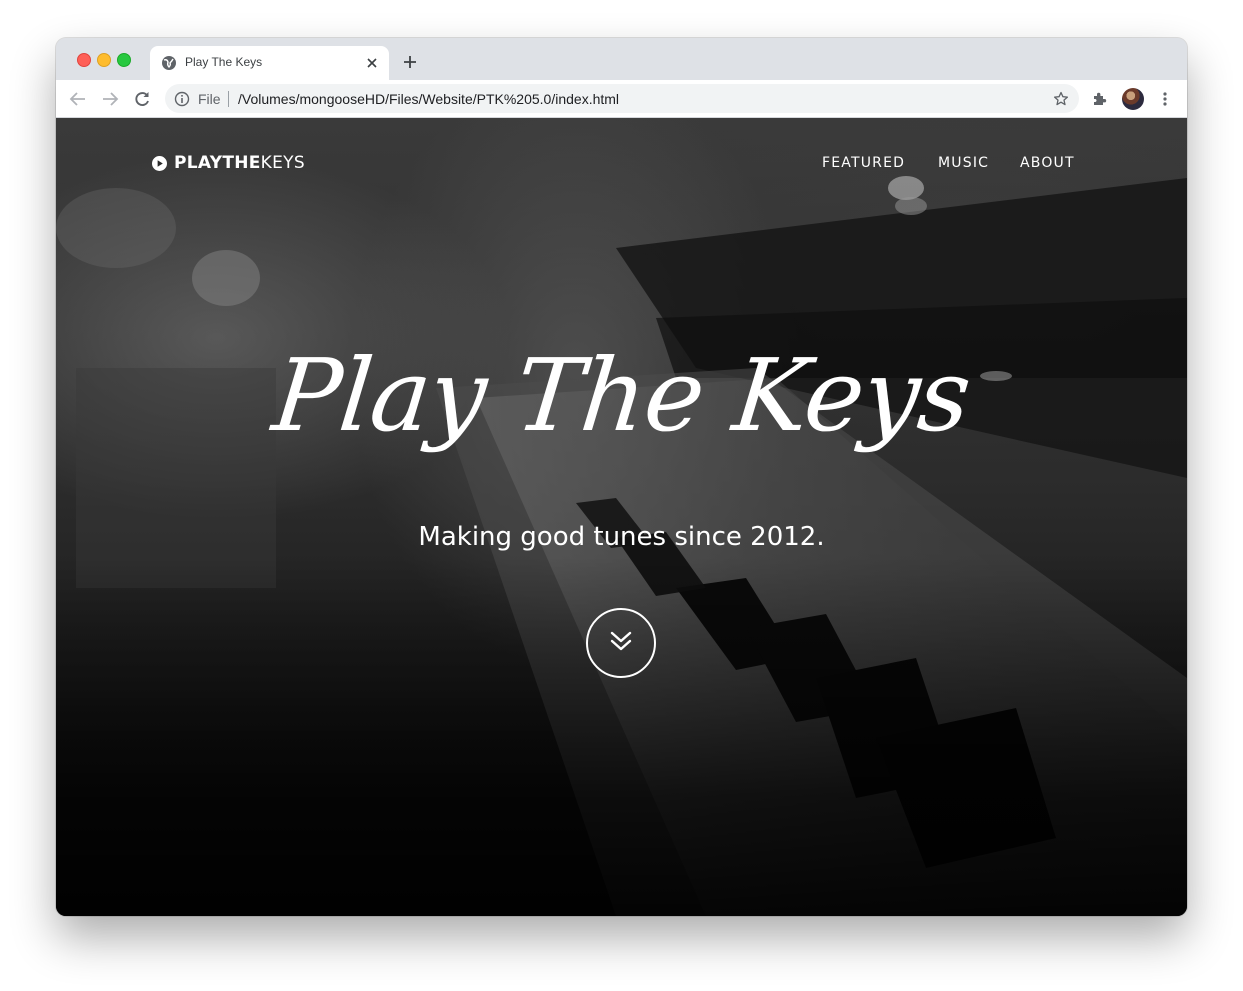 This screenshot has width=1243, height=991. Describe the element at coordinates (217, 163) in the screenshot. I see `brand-text-bold: PLAYTHE` at that location.